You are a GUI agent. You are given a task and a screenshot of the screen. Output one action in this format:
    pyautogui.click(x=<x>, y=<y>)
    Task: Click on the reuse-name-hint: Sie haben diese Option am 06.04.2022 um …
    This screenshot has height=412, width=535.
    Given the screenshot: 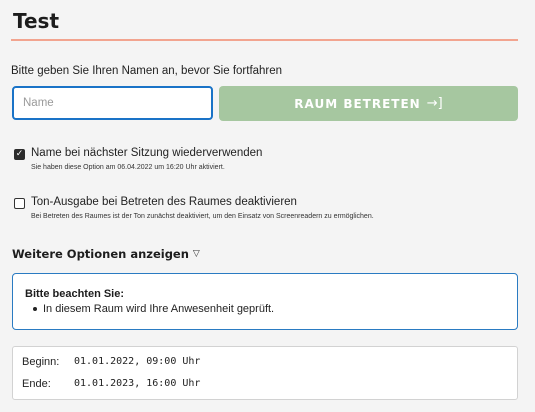 What is the action you would take?
    pyautogui.click(x=128, y=167)
    